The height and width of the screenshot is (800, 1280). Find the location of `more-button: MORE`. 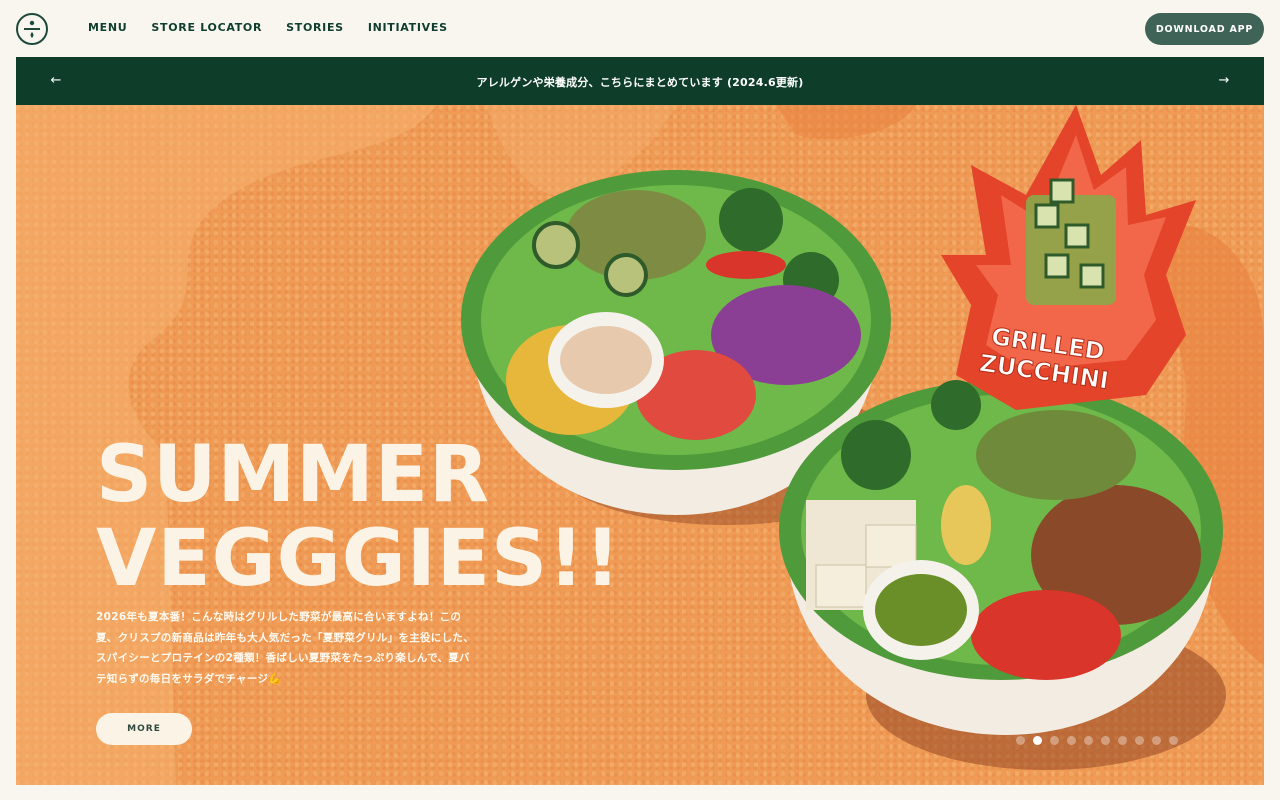

more-button: MORE is located at coordinates (144, 729).